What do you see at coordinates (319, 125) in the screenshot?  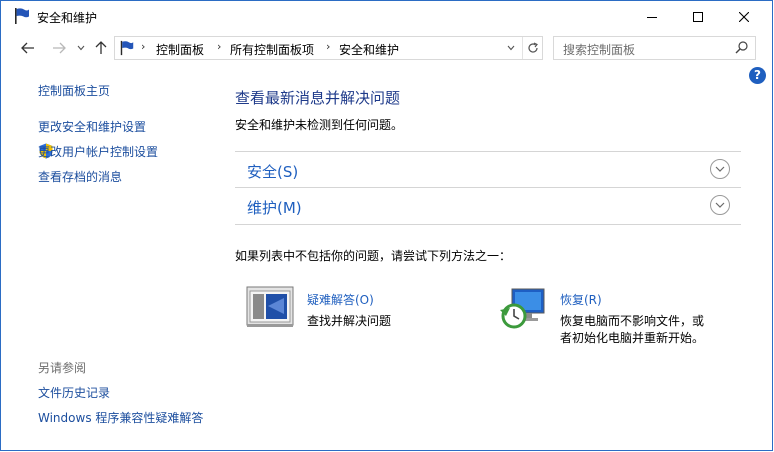 I see `status-message: 安全和维护未检测到任何问题。` at bounding box center [319, 125].